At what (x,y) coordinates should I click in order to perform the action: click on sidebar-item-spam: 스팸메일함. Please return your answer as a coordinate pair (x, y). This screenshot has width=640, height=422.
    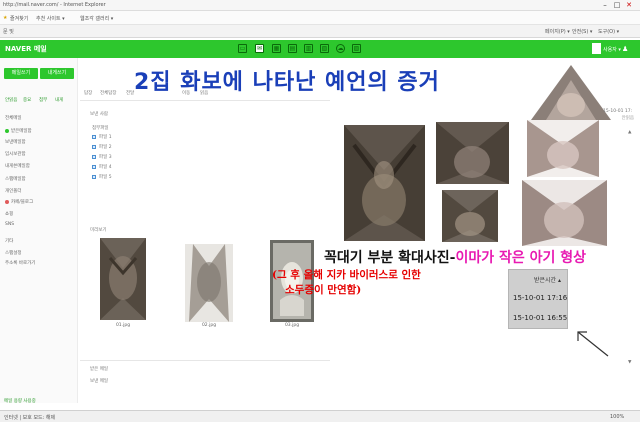
    Looking at the image, I should click on (15, 179).